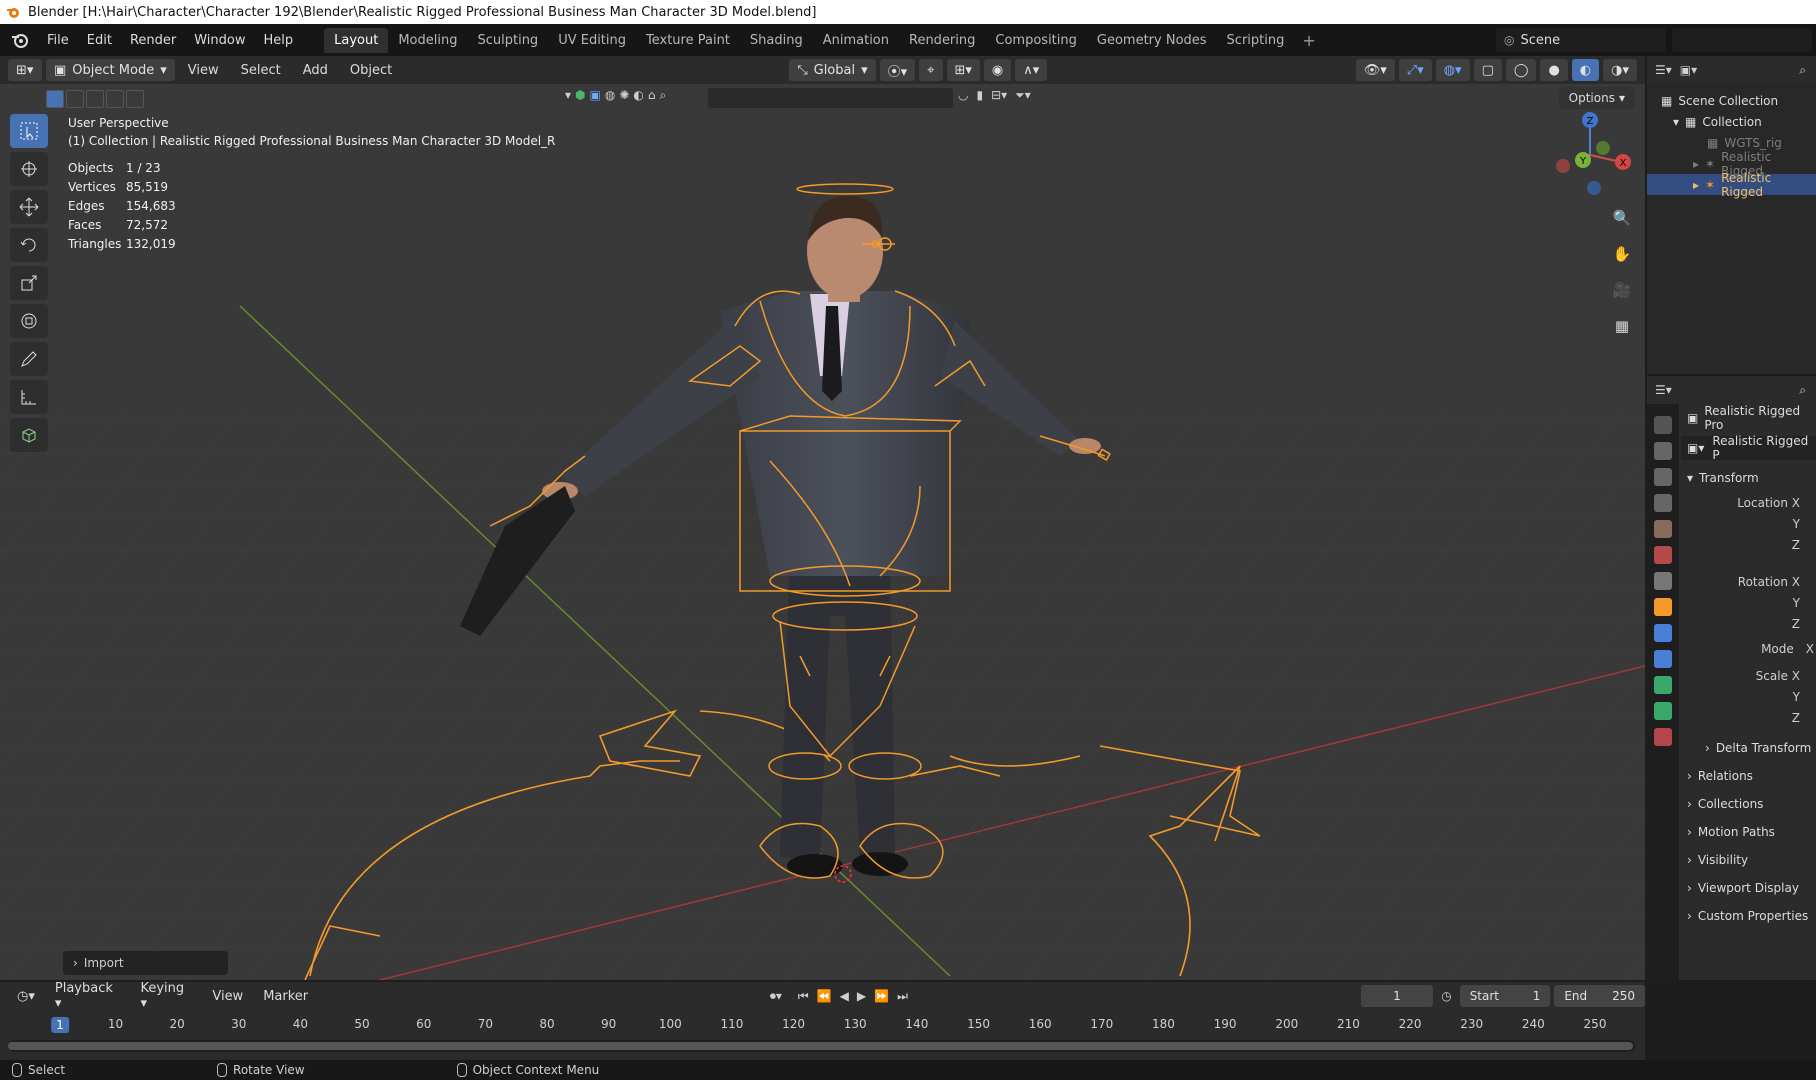 The height and width of the screenshot is (1080, 1816). I want to click on menu-view: View, so click(203, 70).